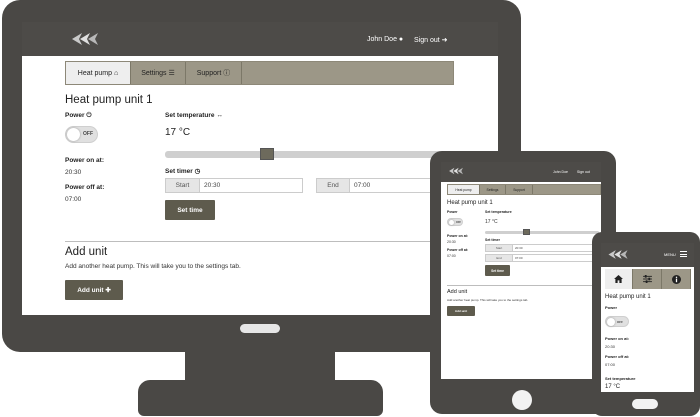 This screenshot has width=700, height=417. I want to click on info-icon, so click(676, 279).